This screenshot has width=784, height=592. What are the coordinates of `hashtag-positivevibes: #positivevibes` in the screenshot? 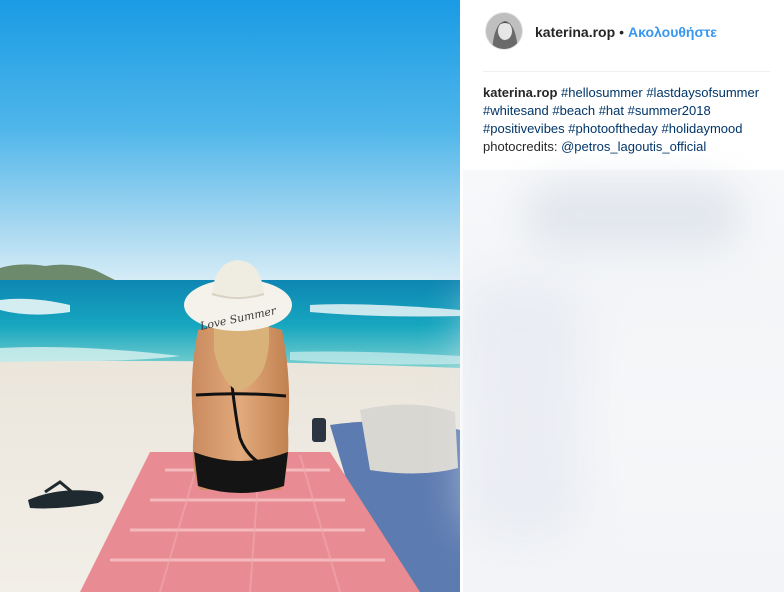 It's located at (524, 128).